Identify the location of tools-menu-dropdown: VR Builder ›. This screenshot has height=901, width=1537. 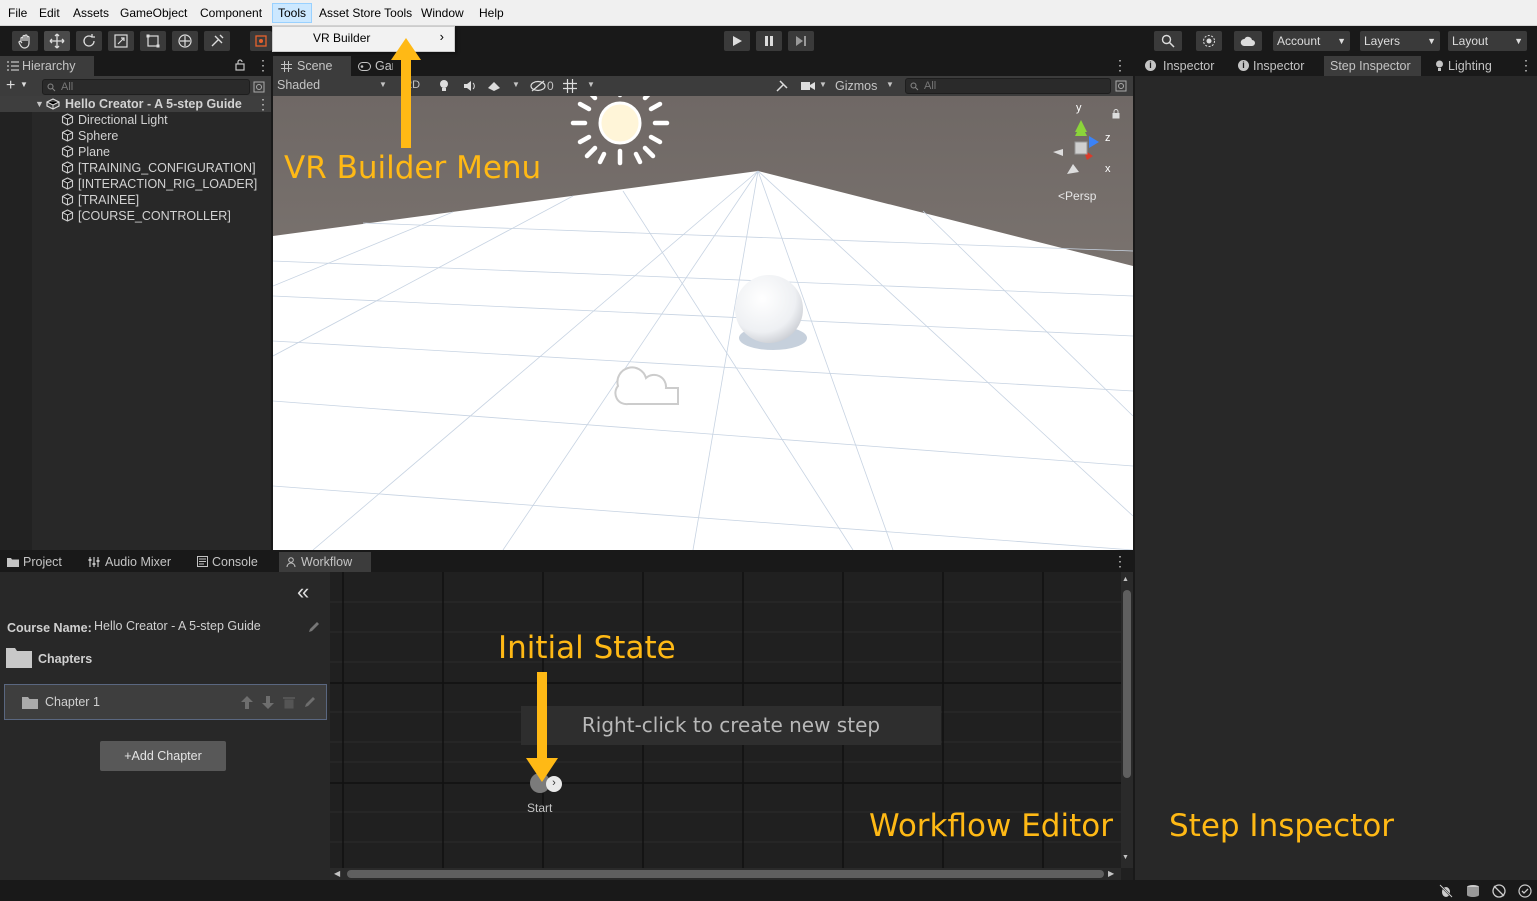
(363, 39).